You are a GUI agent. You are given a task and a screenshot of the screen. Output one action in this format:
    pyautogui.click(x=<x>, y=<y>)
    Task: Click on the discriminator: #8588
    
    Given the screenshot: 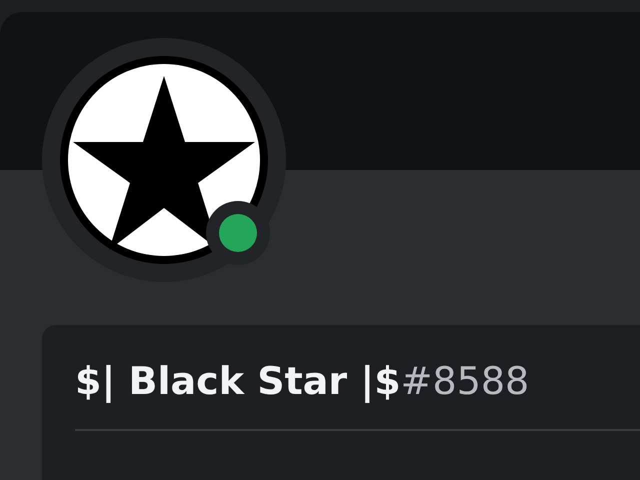 What is the action you would take?
    pyautogui.click(x=465, y=381)
    